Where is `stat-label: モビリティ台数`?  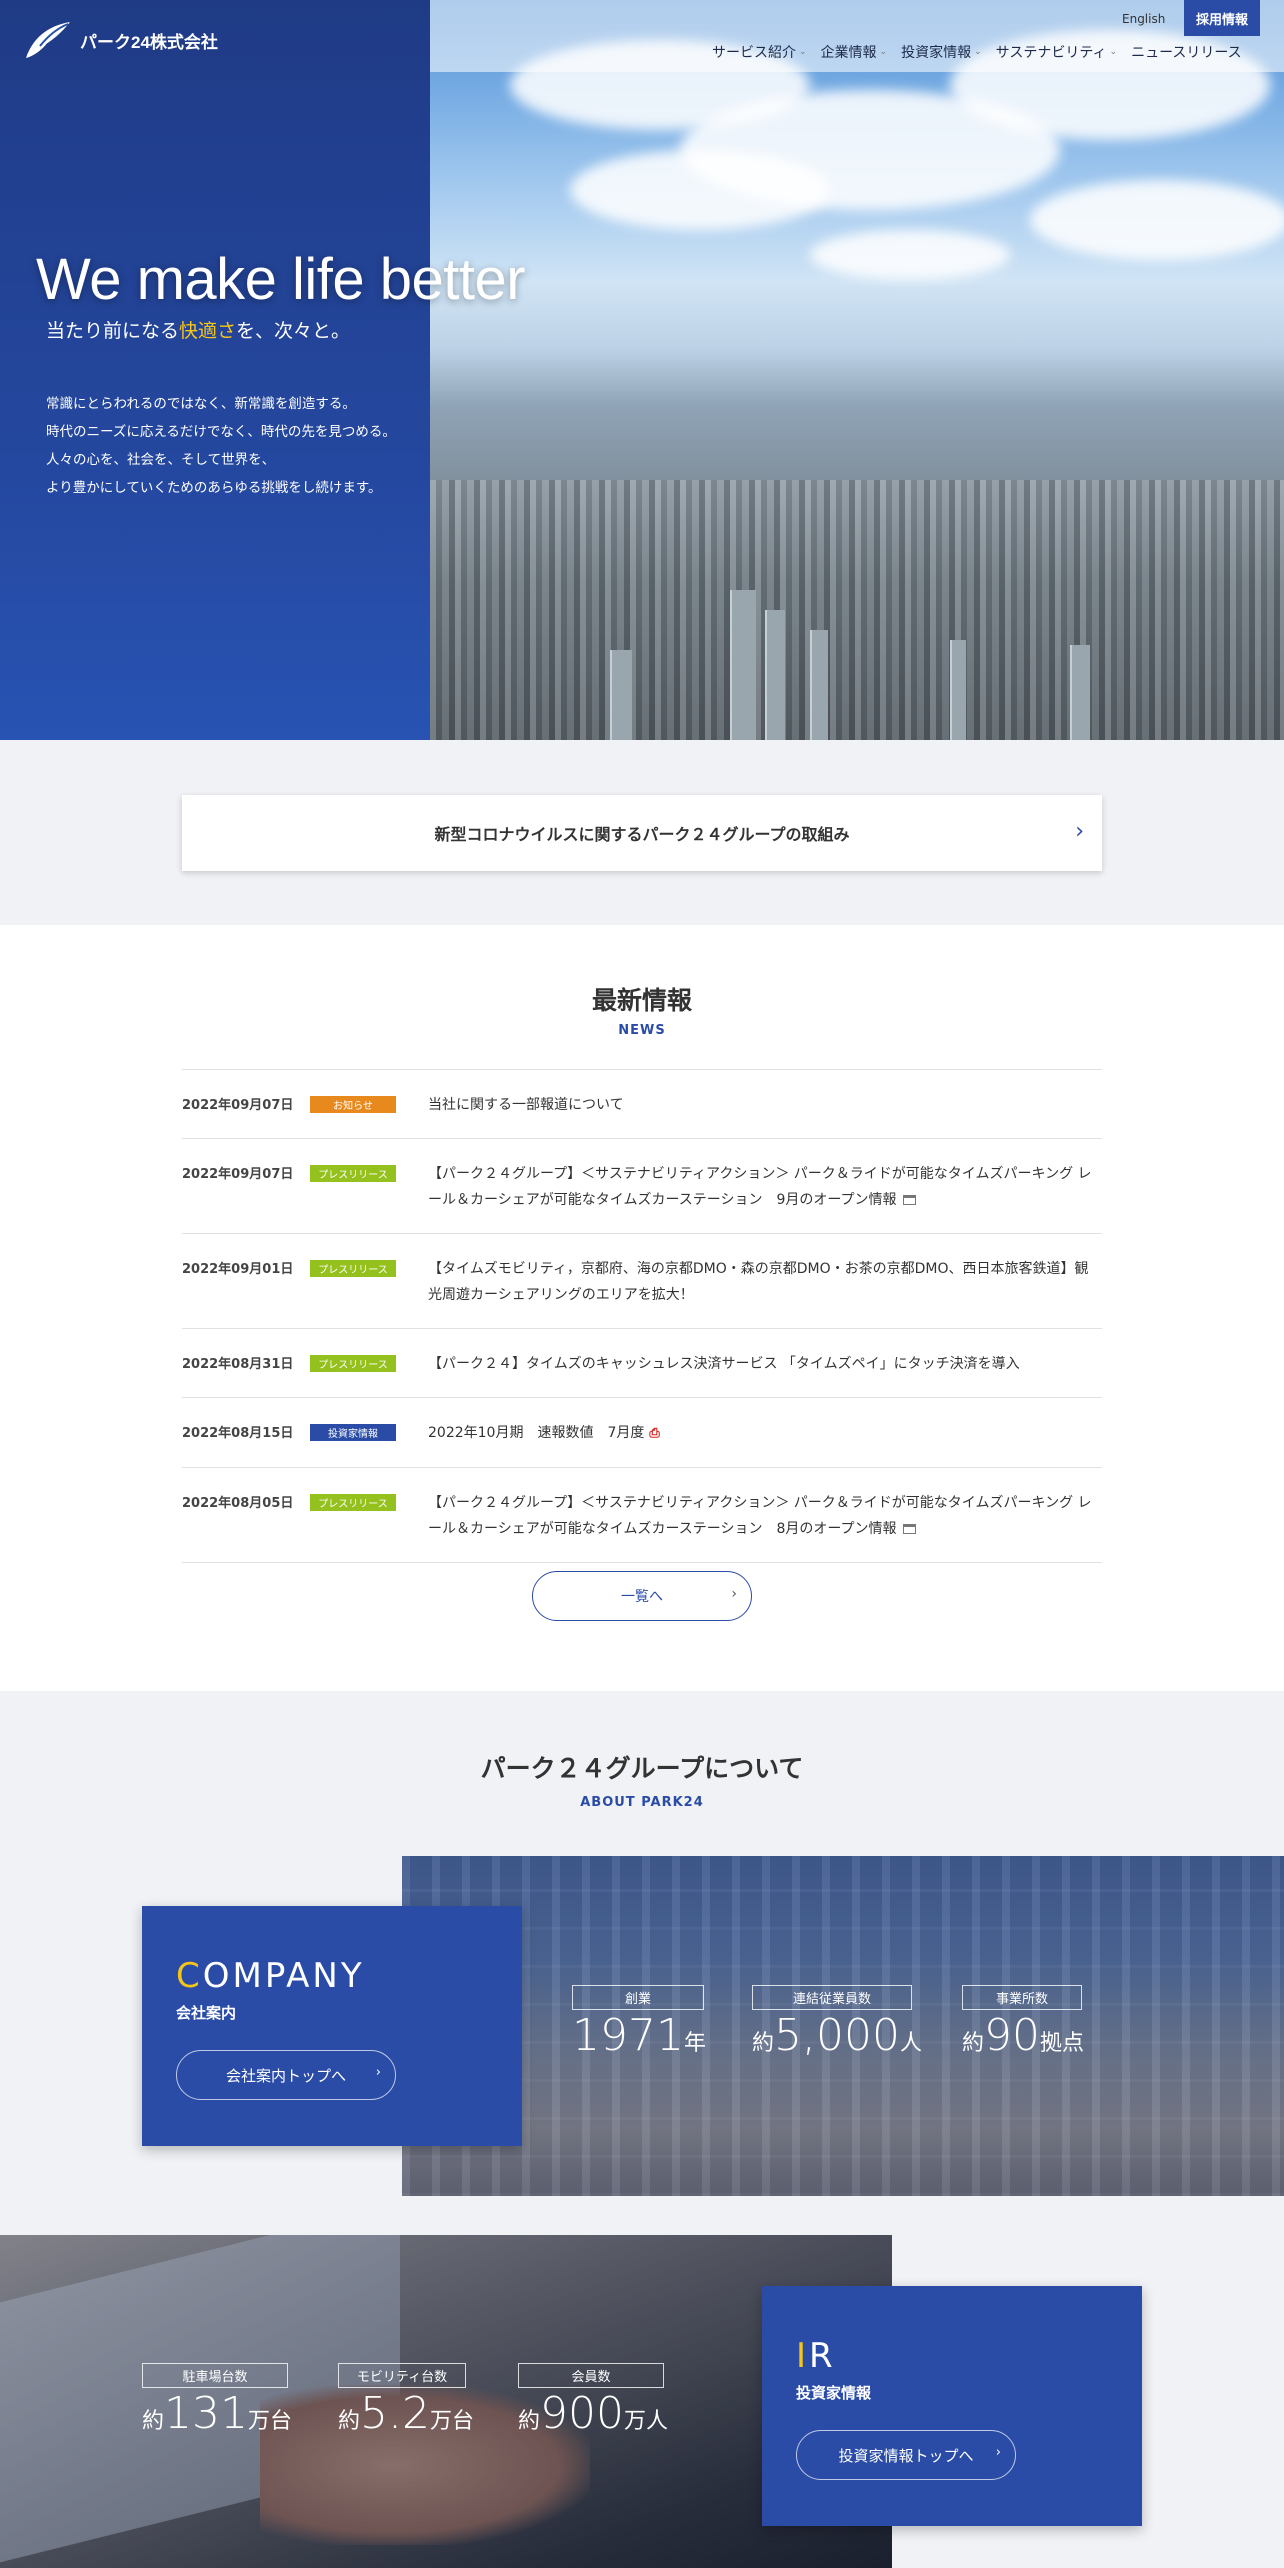
stat-label: モビリティ台数 is located at coordinates (402, 2375).